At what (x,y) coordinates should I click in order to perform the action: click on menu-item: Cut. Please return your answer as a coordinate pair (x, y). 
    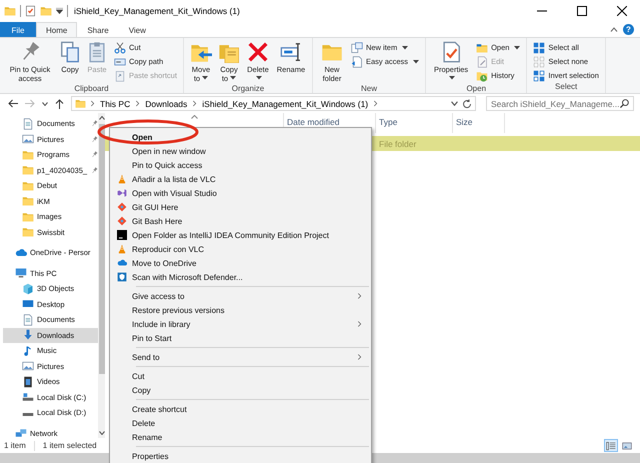
    Looking at the image, I should click on (240, 376).